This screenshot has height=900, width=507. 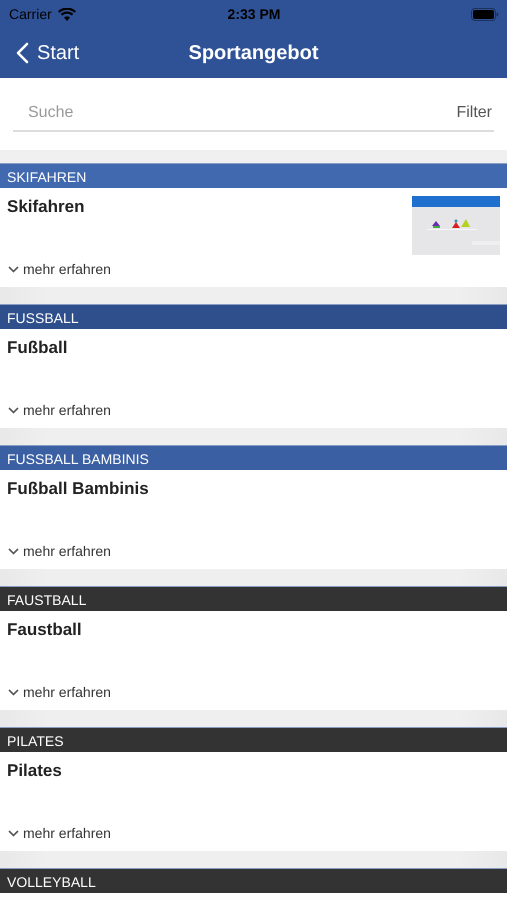 I want to click on section-header: PILATES, so click(x=253, y=739).